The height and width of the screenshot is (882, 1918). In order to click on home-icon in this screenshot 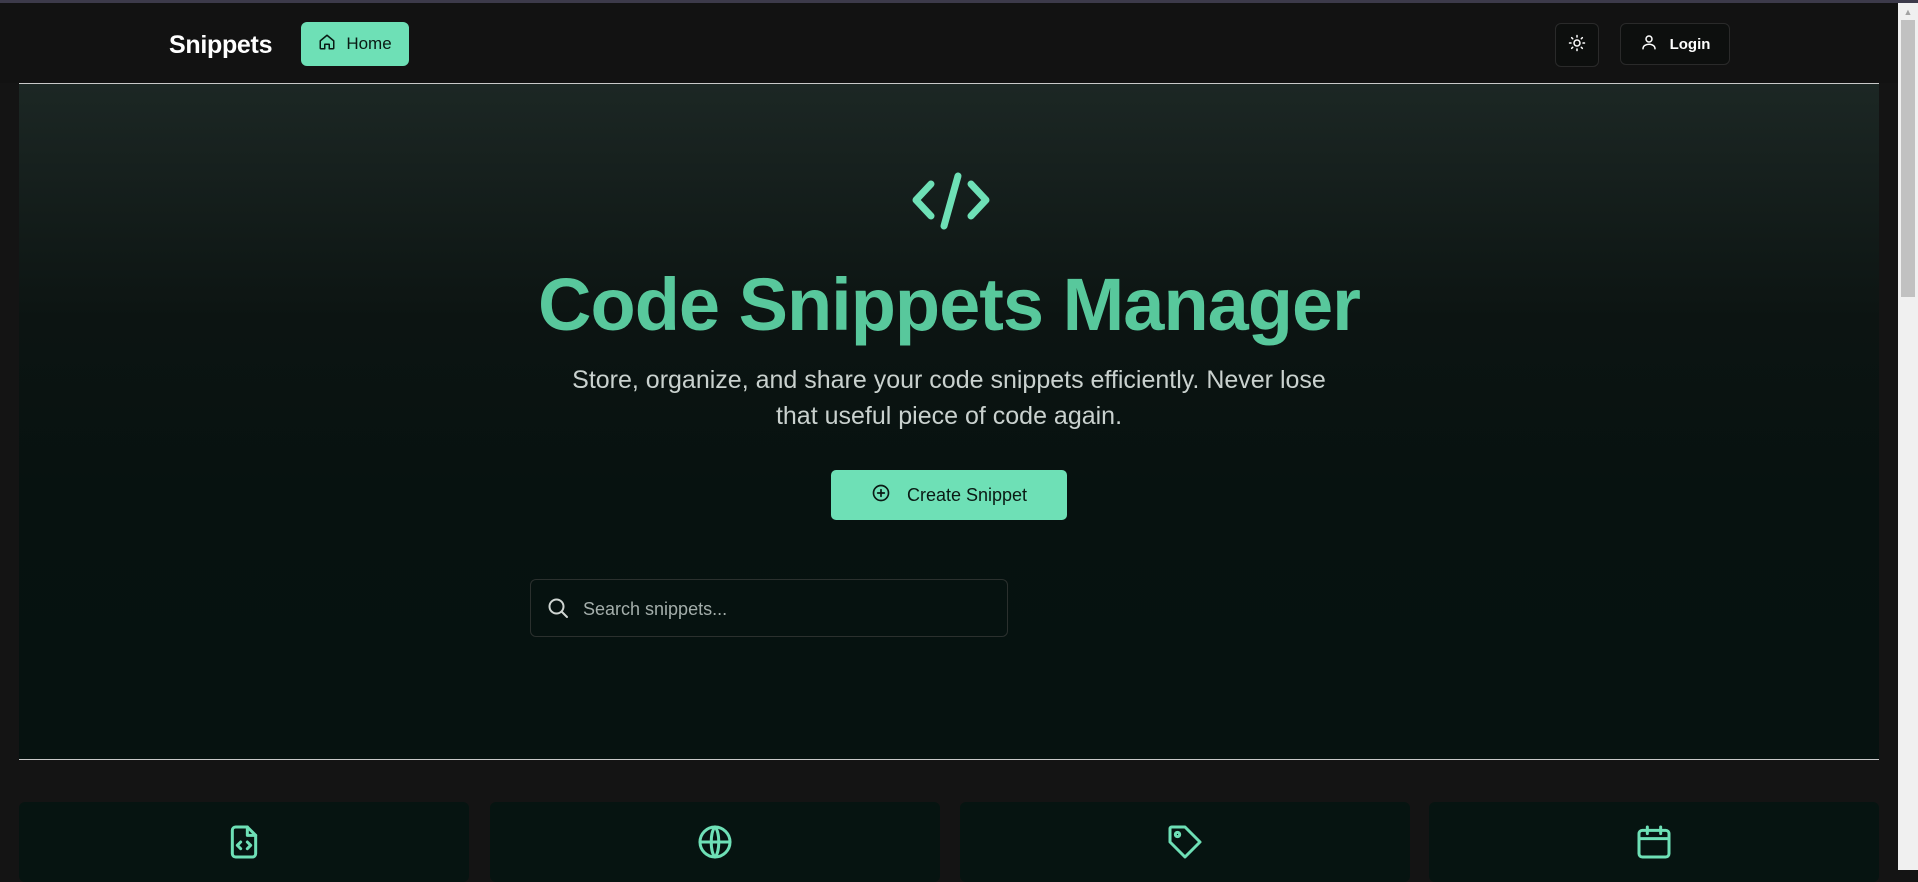, I will do `click(327, 44)`.